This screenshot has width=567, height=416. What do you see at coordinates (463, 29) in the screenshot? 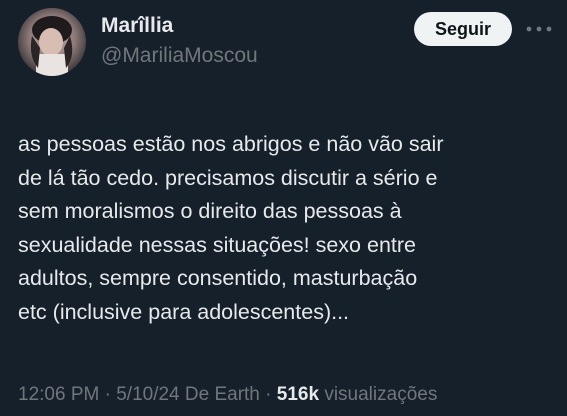
I see `follow-button: Seguir` at bounding box center [463, 29].